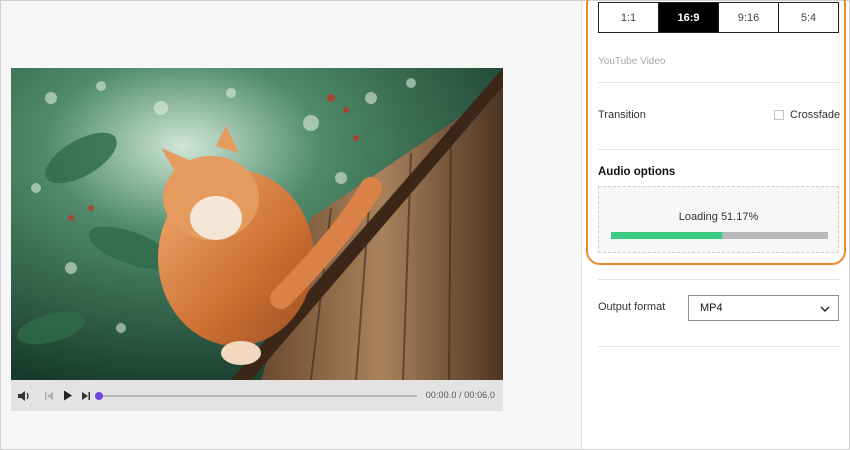 This screenshot has height=450, width=850. Describe the element at coordinates (99, 396) in the screenshot. I see `seek-handle` at that location.